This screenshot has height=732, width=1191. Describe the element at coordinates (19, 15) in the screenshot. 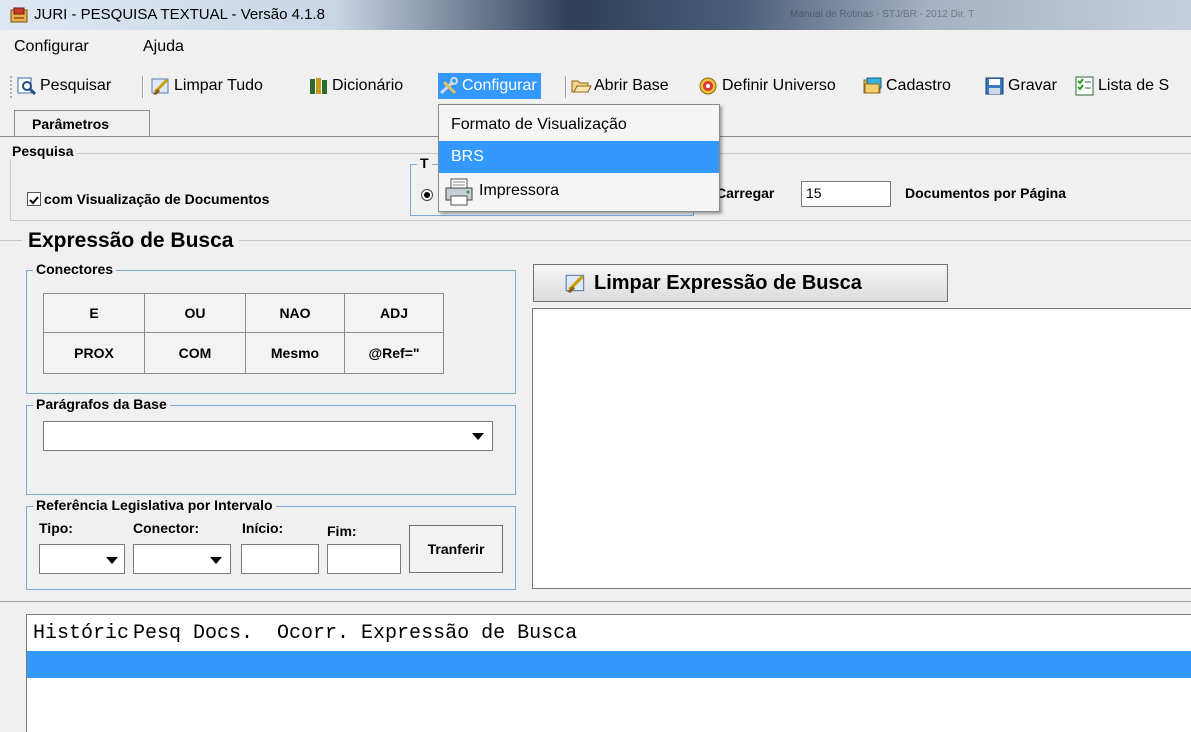

I see `app-icon` at that location.